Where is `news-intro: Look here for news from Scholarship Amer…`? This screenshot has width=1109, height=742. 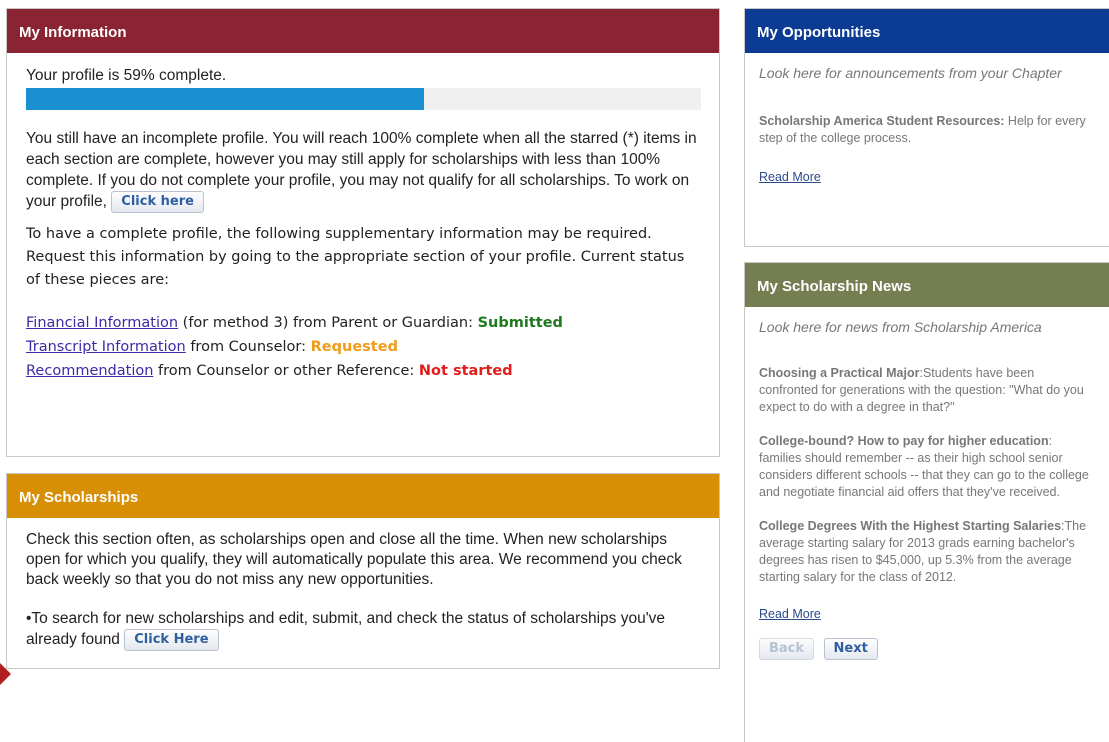 news-intro: Look here for news from Scholarship Amer… is located at coordinates (900, 327).